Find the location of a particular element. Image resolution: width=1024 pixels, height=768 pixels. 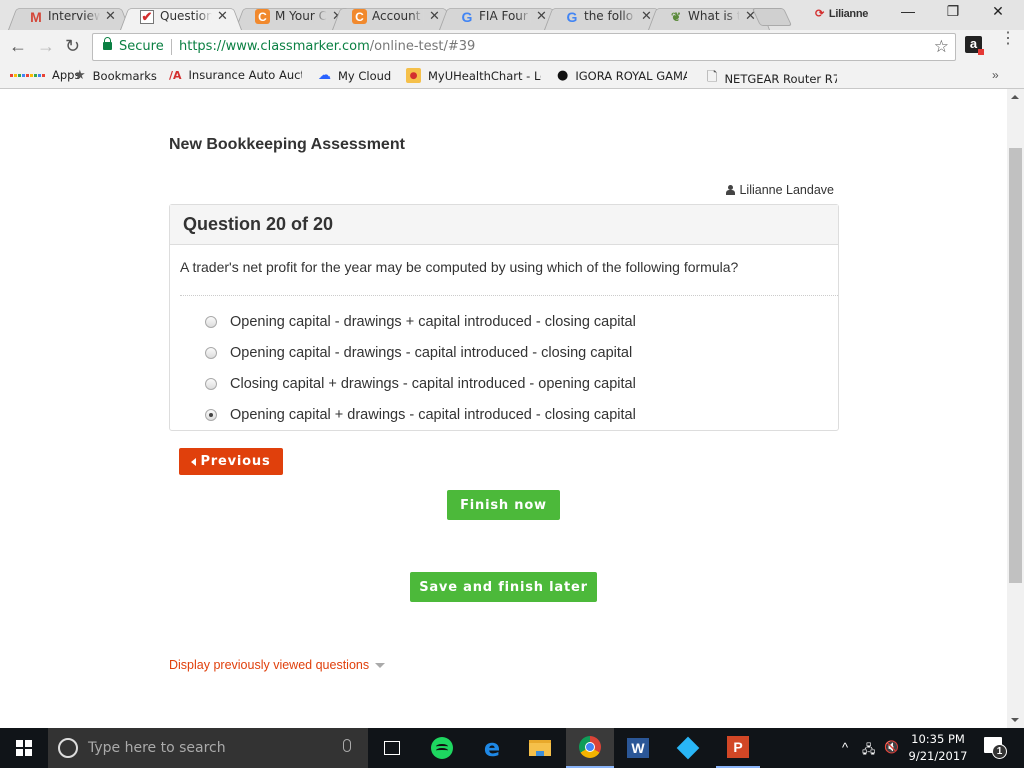

page-scrollbar is located at coordinates (1015, 408).